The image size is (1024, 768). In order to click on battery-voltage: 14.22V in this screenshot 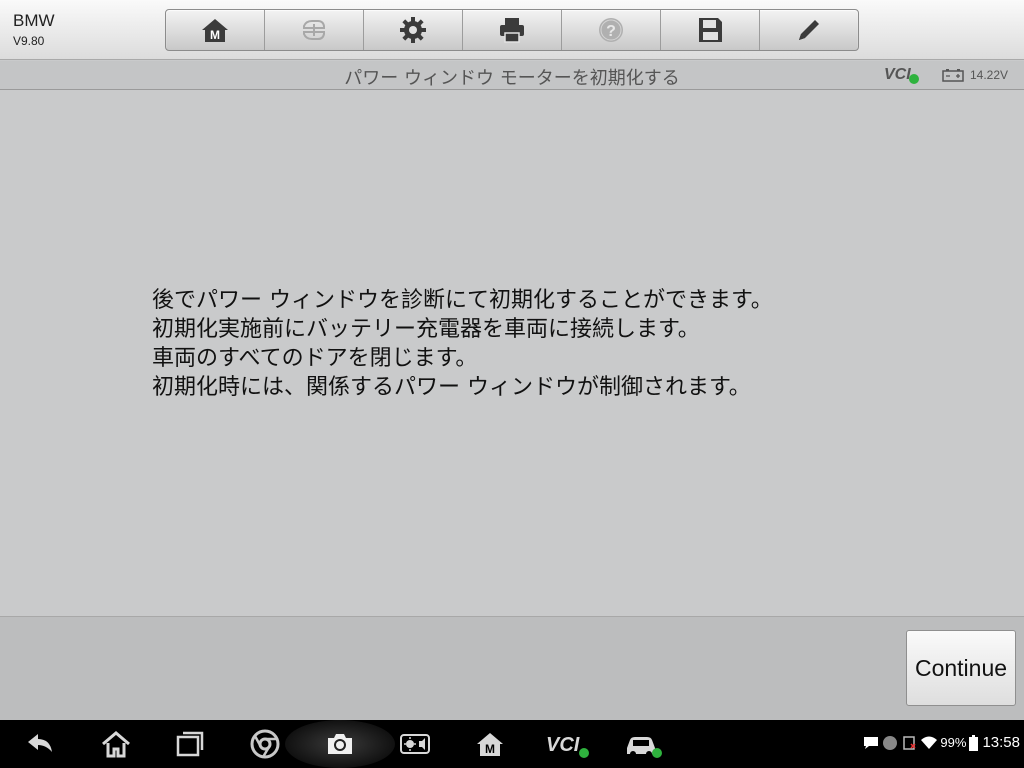, I will do `click(989, 75)`.